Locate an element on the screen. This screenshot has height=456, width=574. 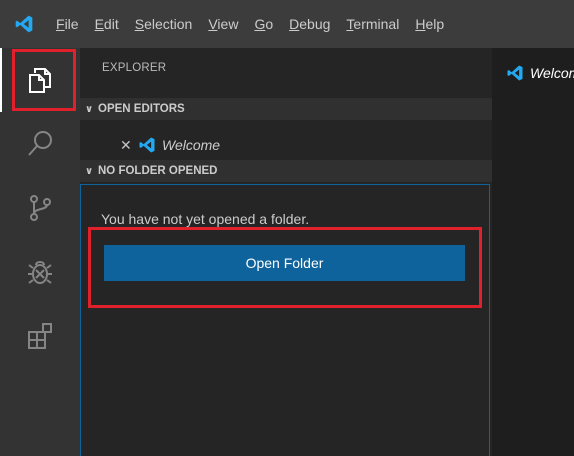
menu-selection: Selection is located at coordinates (164, 24).